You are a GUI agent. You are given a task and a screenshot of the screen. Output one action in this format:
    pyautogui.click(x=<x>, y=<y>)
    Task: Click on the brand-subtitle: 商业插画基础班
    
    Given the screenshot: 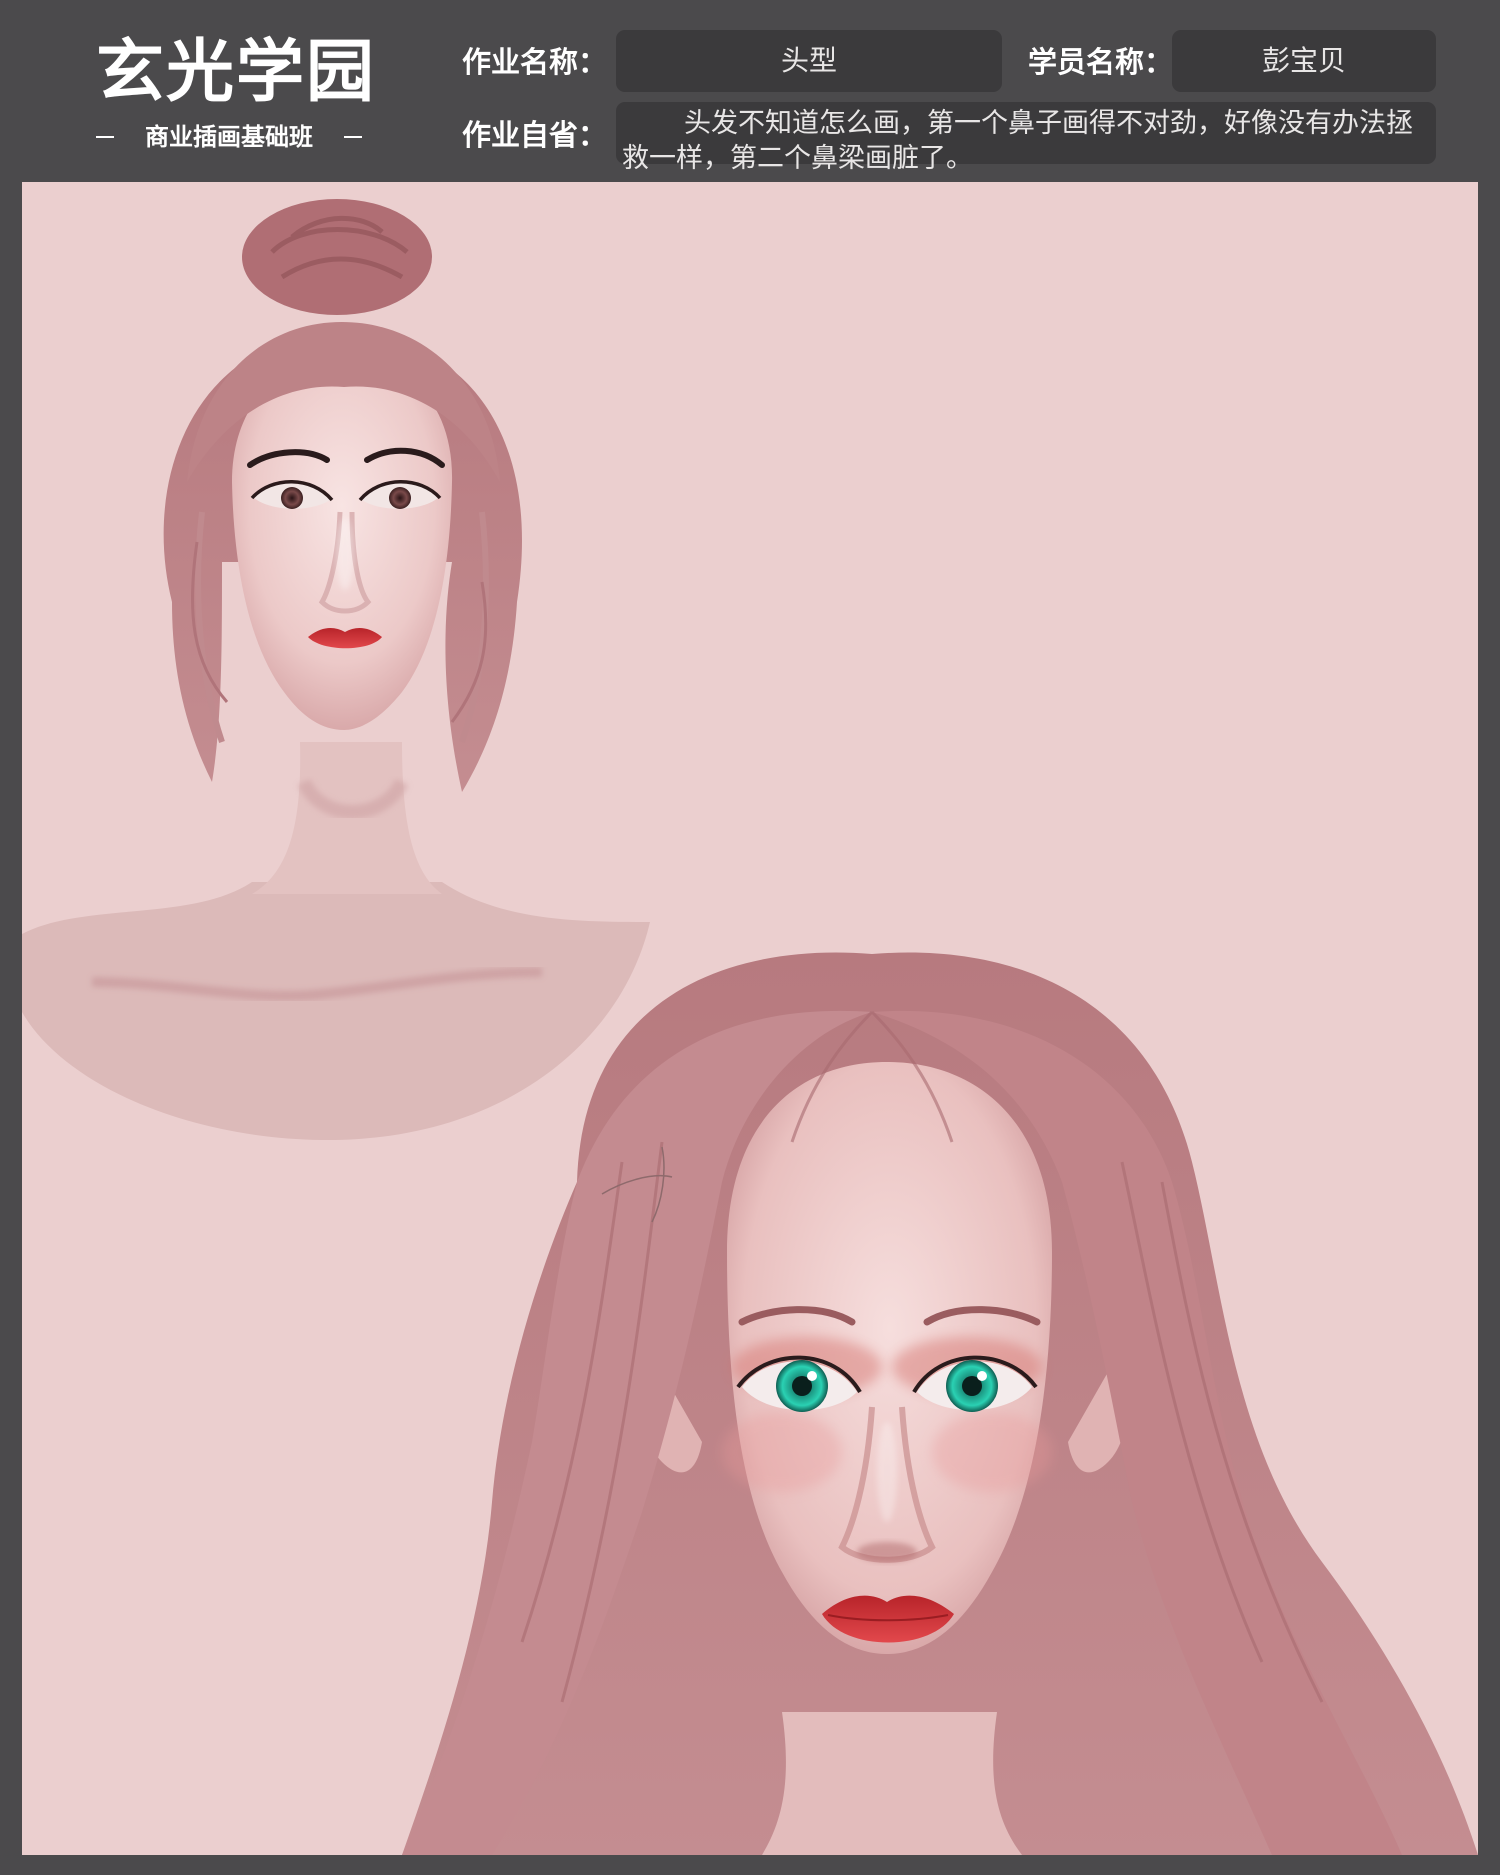 What is the action you would take?
    pyautogui.click(x=229, y=137)
    